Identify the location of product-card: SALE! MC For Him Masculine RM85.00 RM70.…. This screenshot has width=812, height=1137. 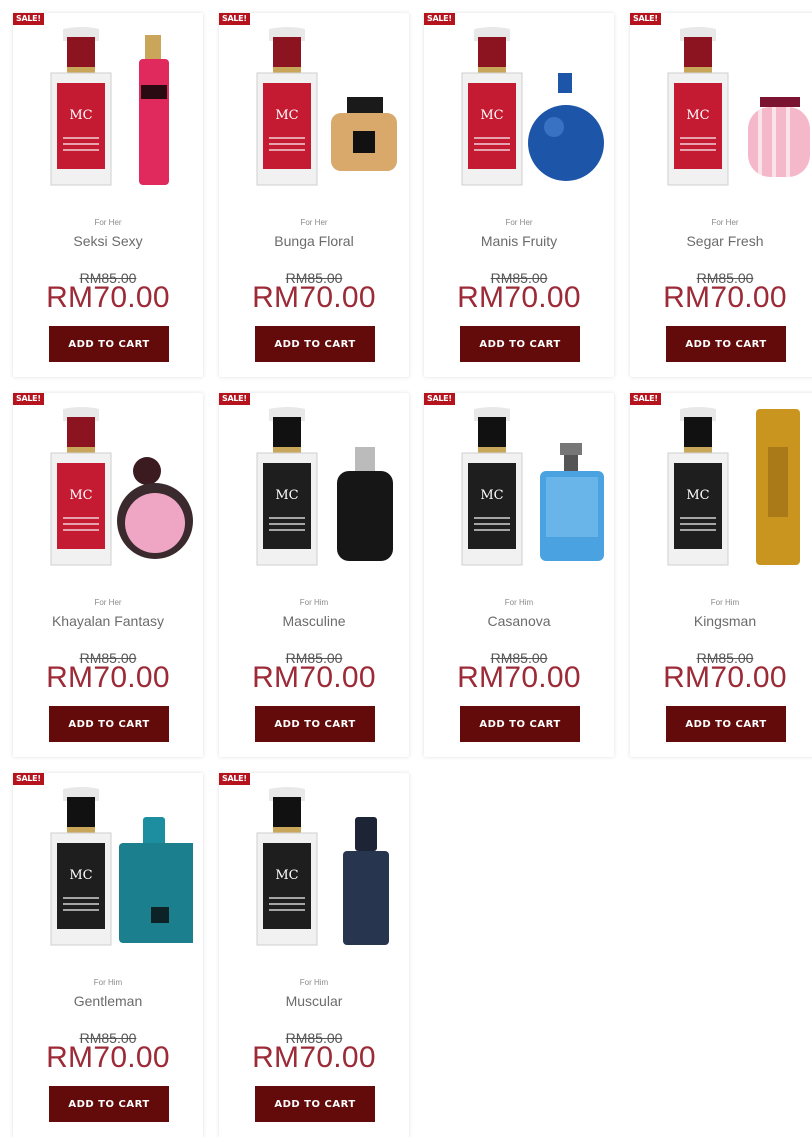
(314, 575).